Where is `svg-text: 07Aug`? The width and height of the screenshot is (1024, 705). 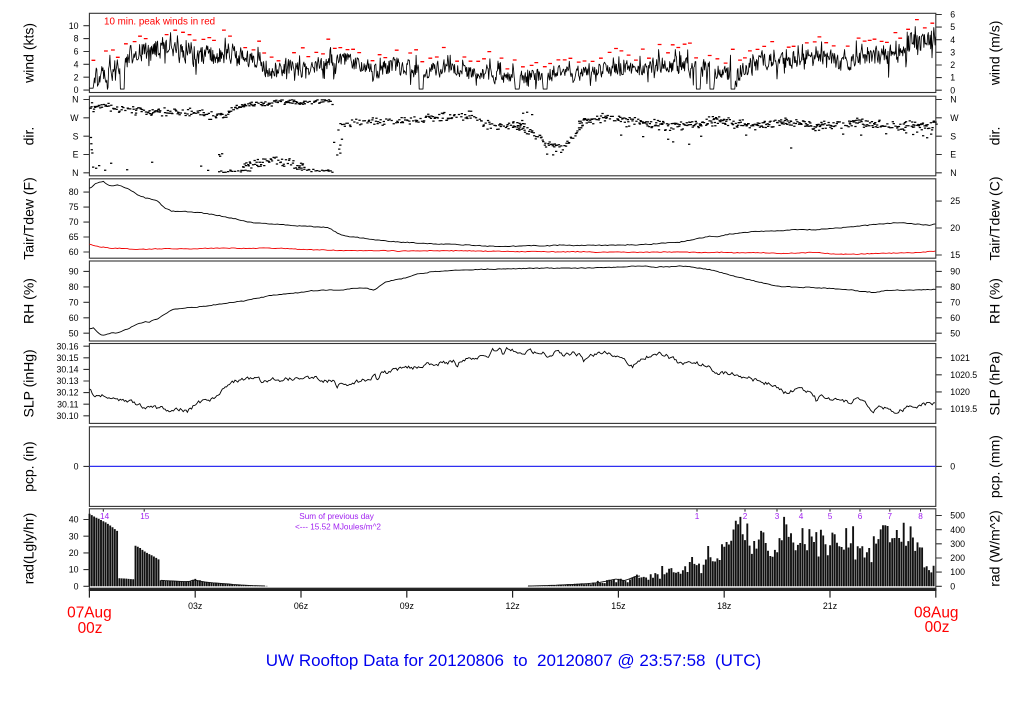
svg-text: 07Aug is located at coordinates (89, 612).